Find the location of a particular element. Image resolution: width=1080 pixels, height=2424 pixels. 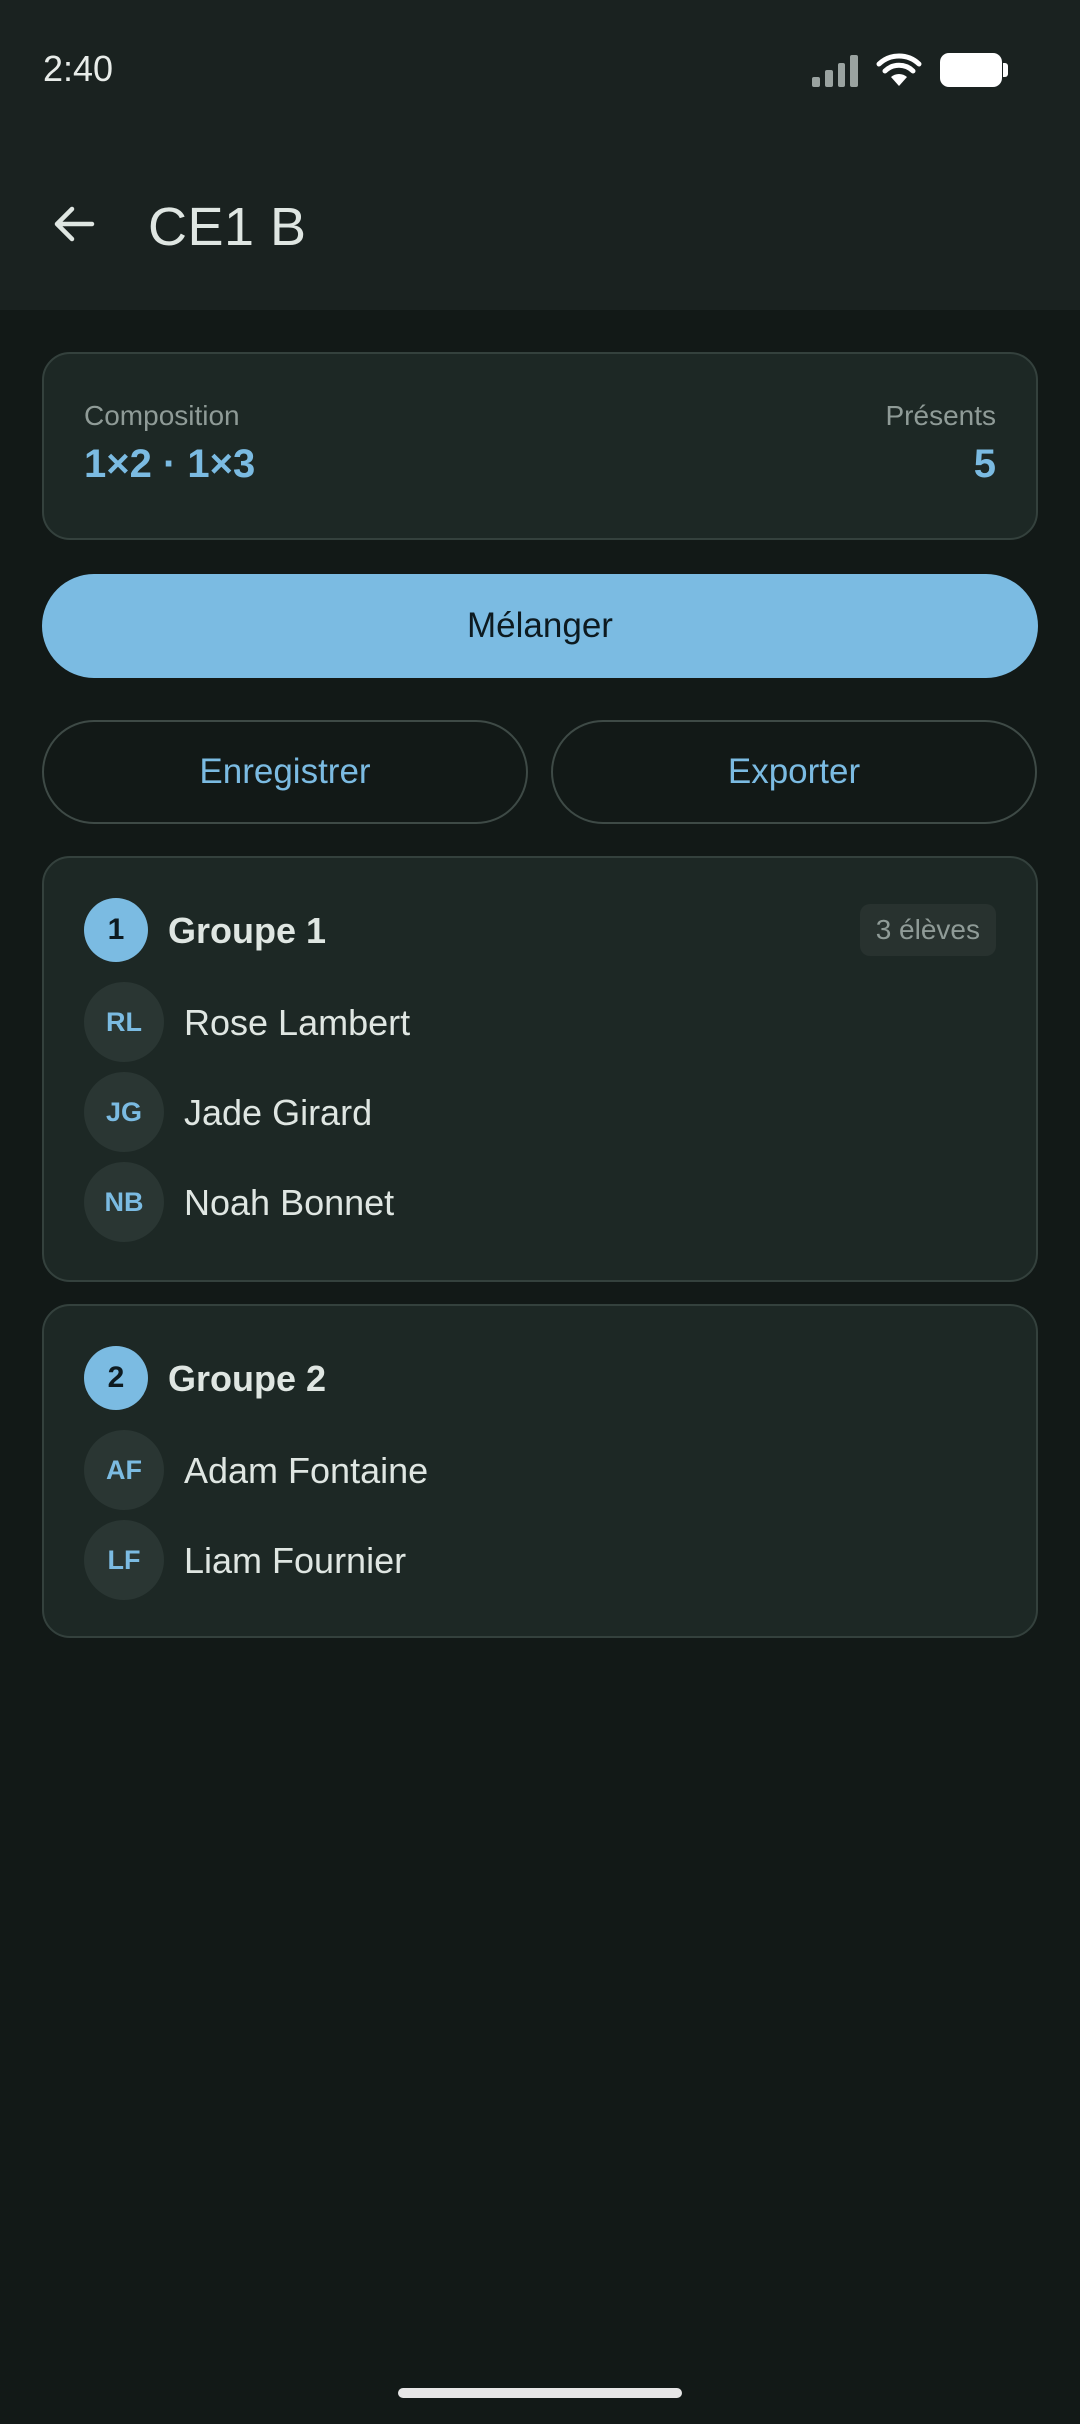

group-number-badge: 1 is located at coordinates (116, 930).